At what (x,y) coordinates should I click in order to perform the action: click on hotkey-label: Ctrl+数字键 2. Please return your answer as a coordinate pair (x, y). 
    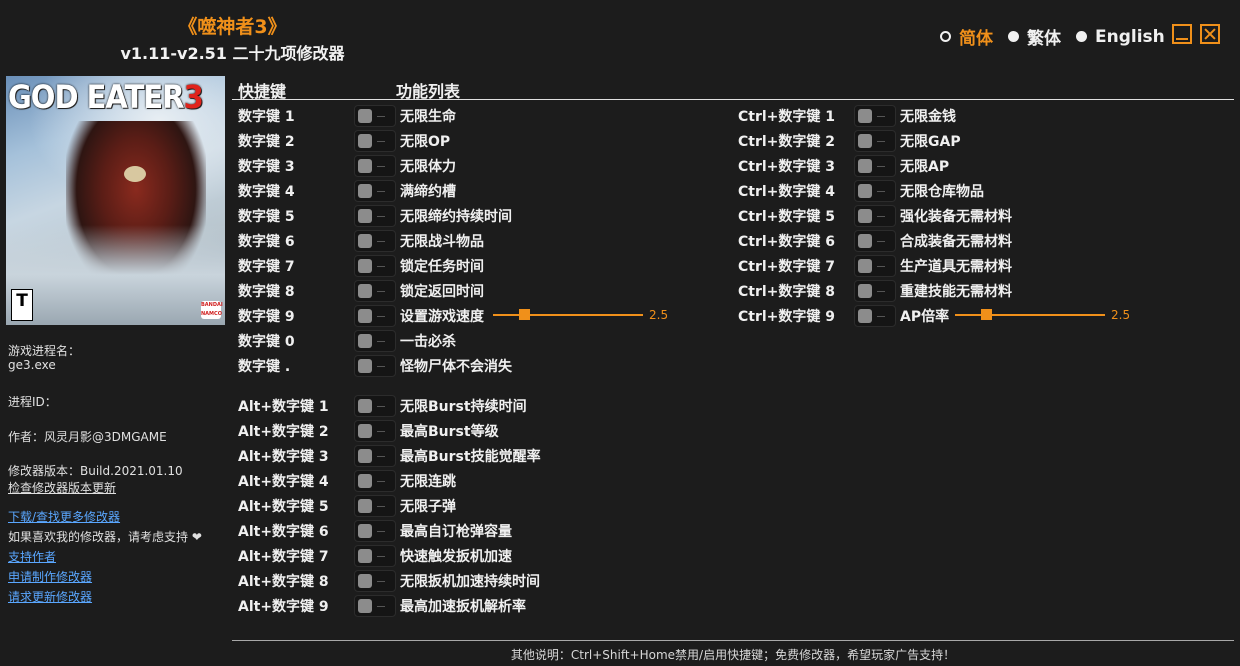
    Looking at the image, I should click on (787, 141).